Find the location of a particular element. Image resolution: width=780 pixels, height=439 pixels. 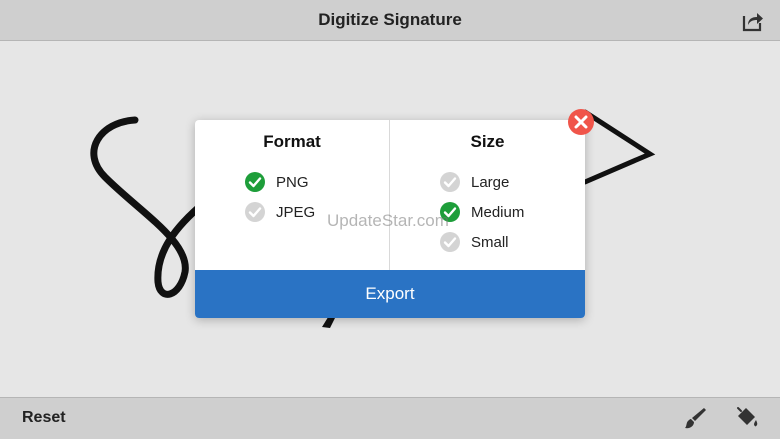

size-option-label: Small is located at coordinates (490, 242).